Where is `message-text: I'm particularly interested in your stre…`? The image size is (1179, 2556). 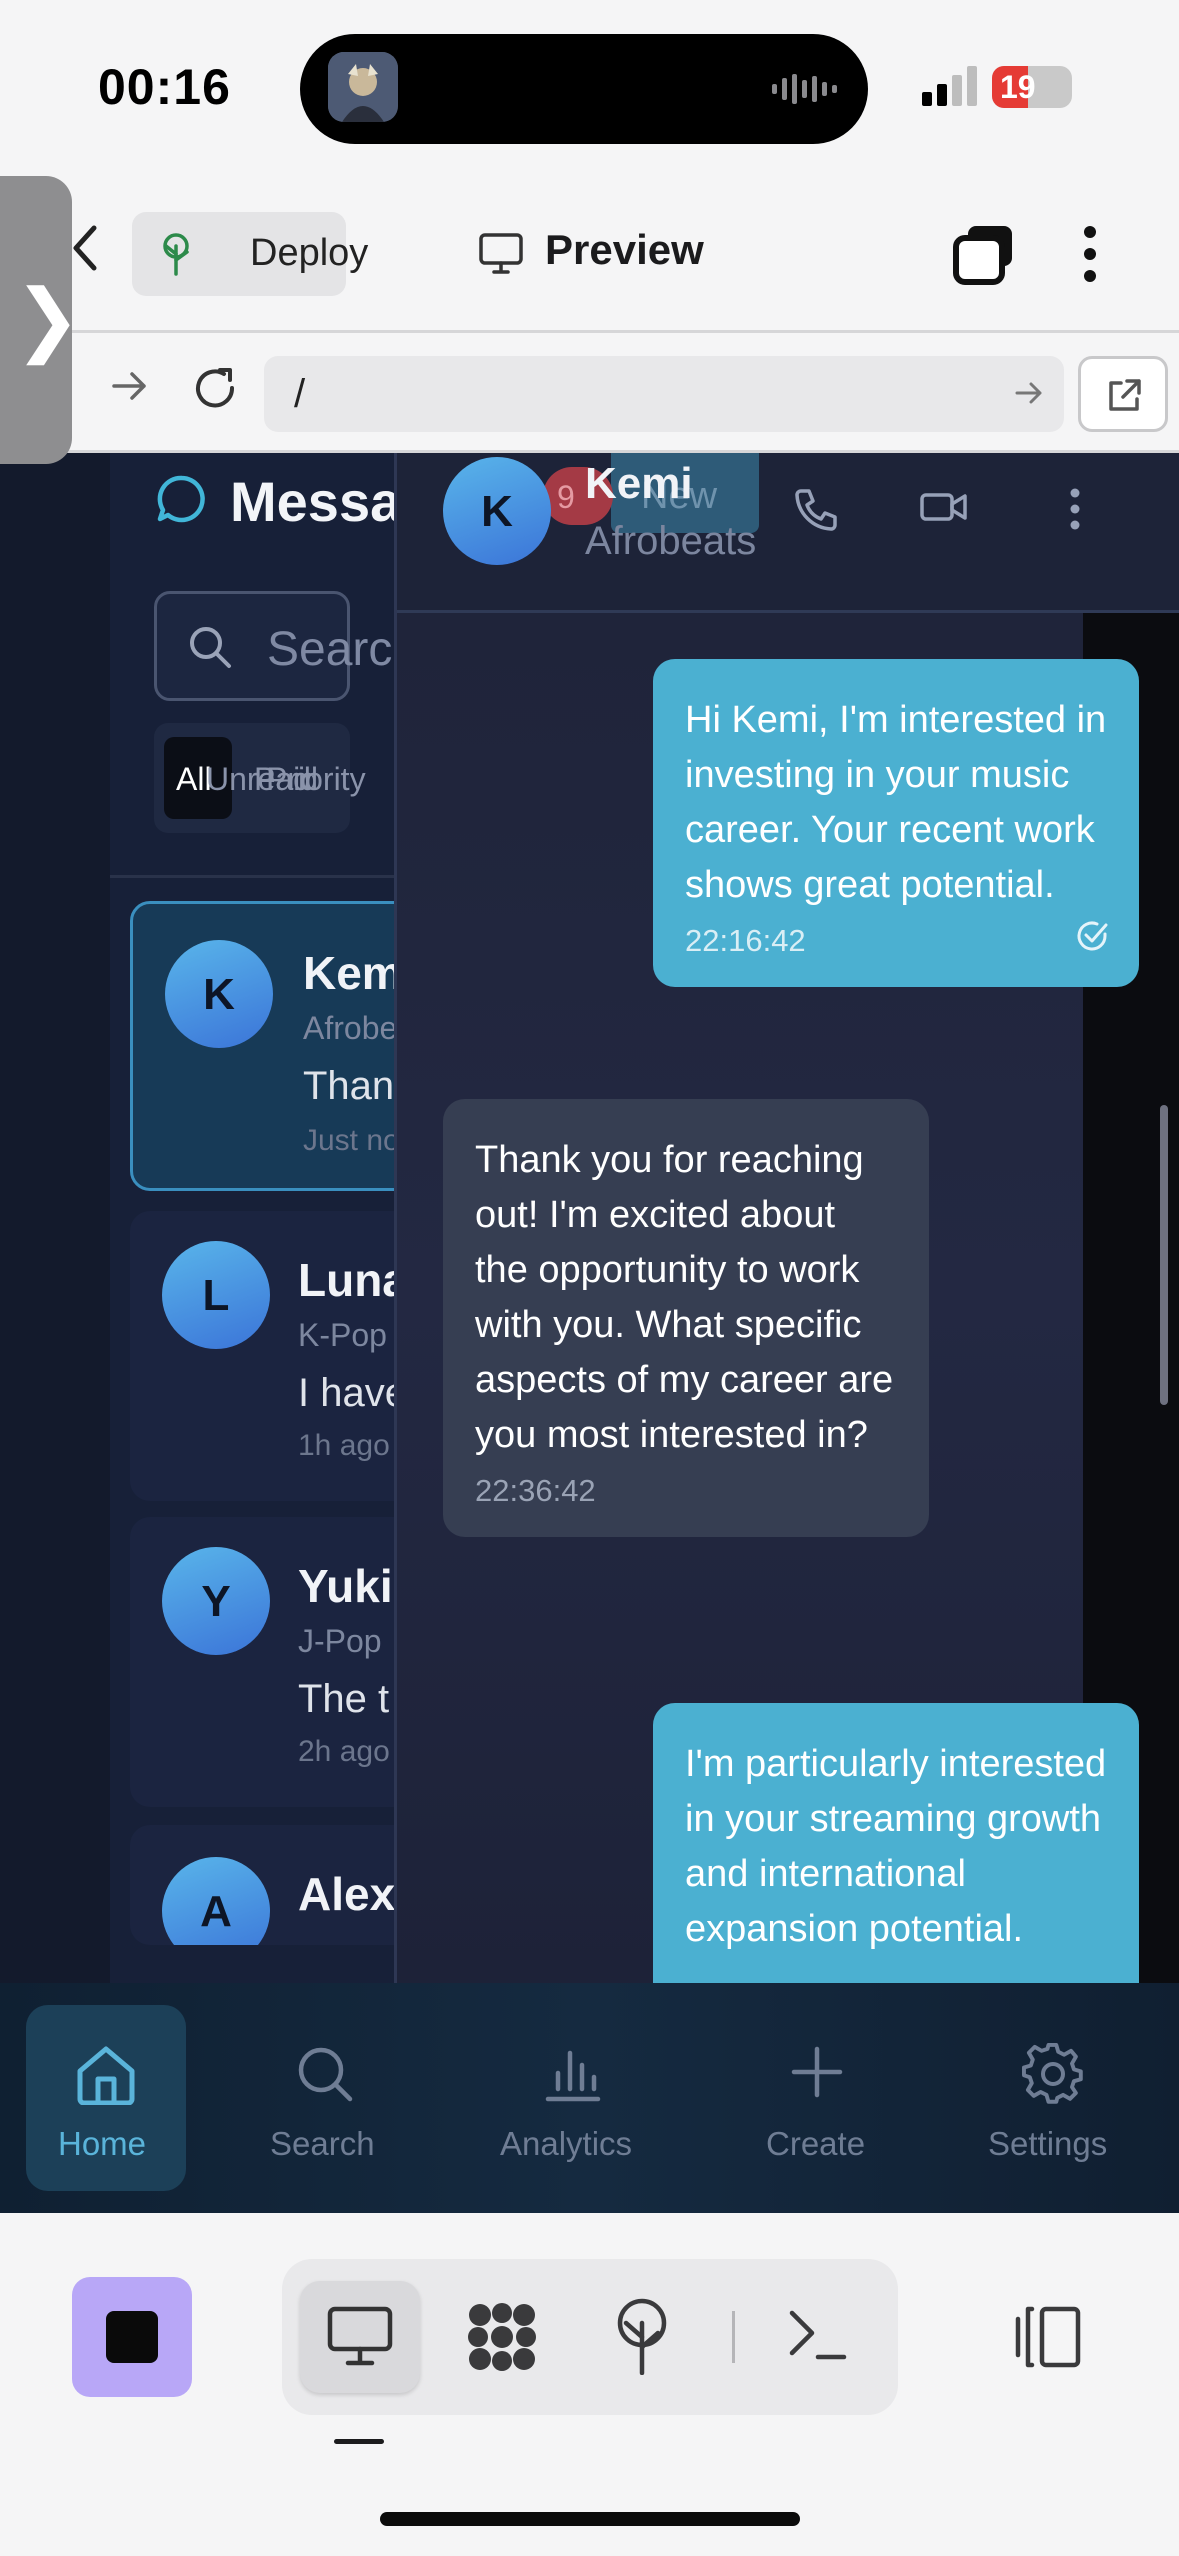 message-text: I'm particularly interested in your stre… is located at coordinates (896, 1846).